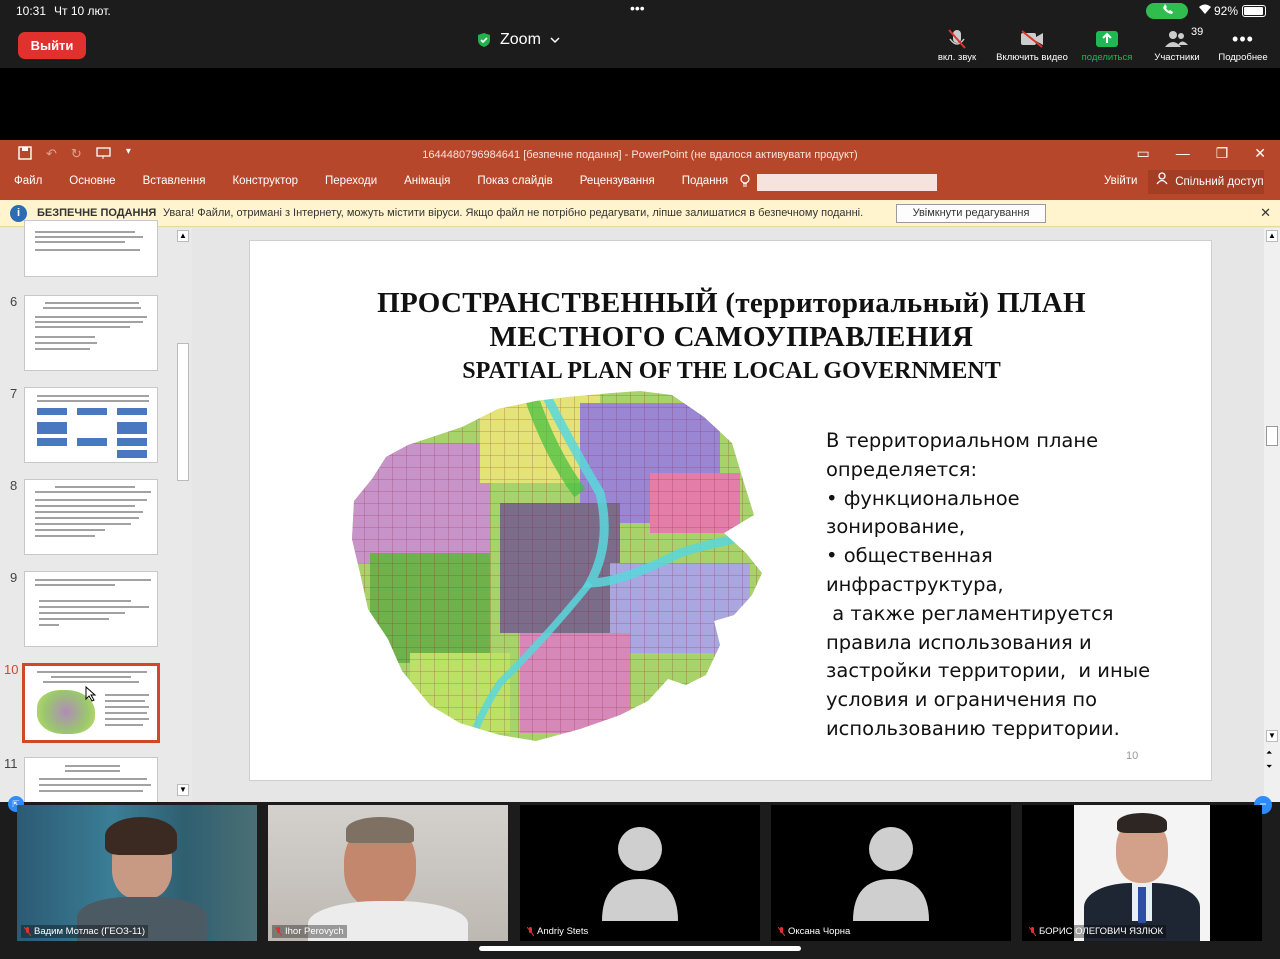 Image resolution: width=1280 pixels, height=959 pixels. I want to click on zoning-map-image, so click(557, 566).